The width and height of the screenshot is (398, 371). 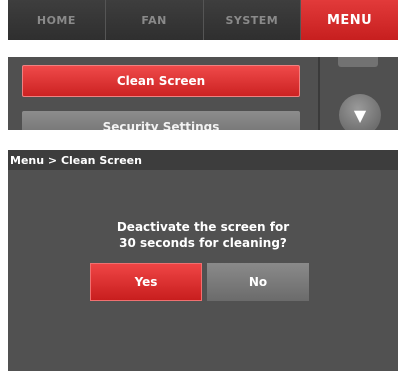 What do you see at coordinates (203, 243) in the screenshot?
I see `prompt-line-2: 30 seconds for cleaning?` at bounding box center [203, 243].